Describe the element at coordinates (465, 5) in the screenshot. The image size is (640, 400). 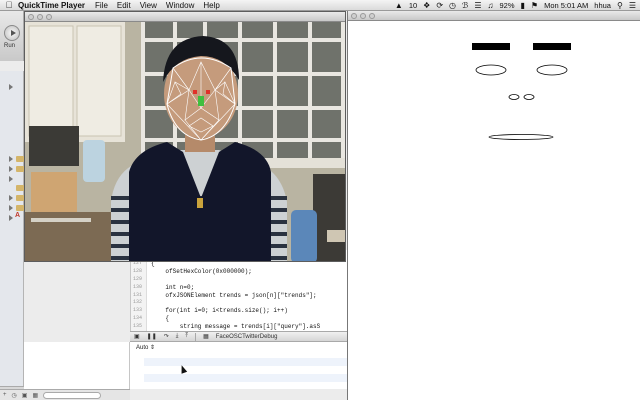
I see `bluetooth-icon: ℬ` at that location.